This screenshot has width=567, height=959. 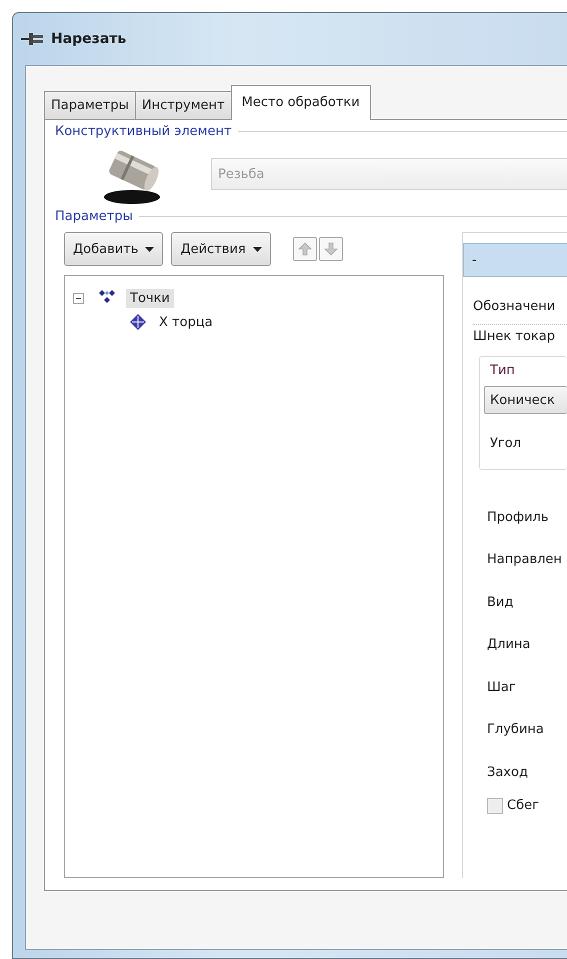 I want to click on tree-item: Точки, so click(x=150, y=298).